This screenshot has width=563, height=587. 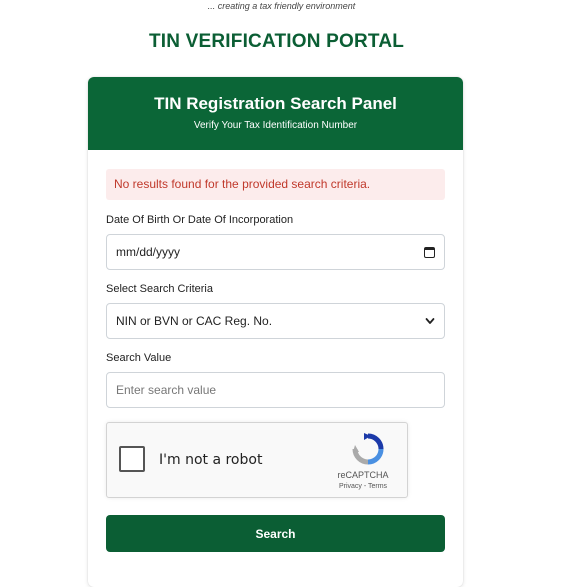 What do you see at coordinates (211, 460) in the screenshot?
I see `recaptcha-label: I'm not a robot` at bounding box center [211, 460].